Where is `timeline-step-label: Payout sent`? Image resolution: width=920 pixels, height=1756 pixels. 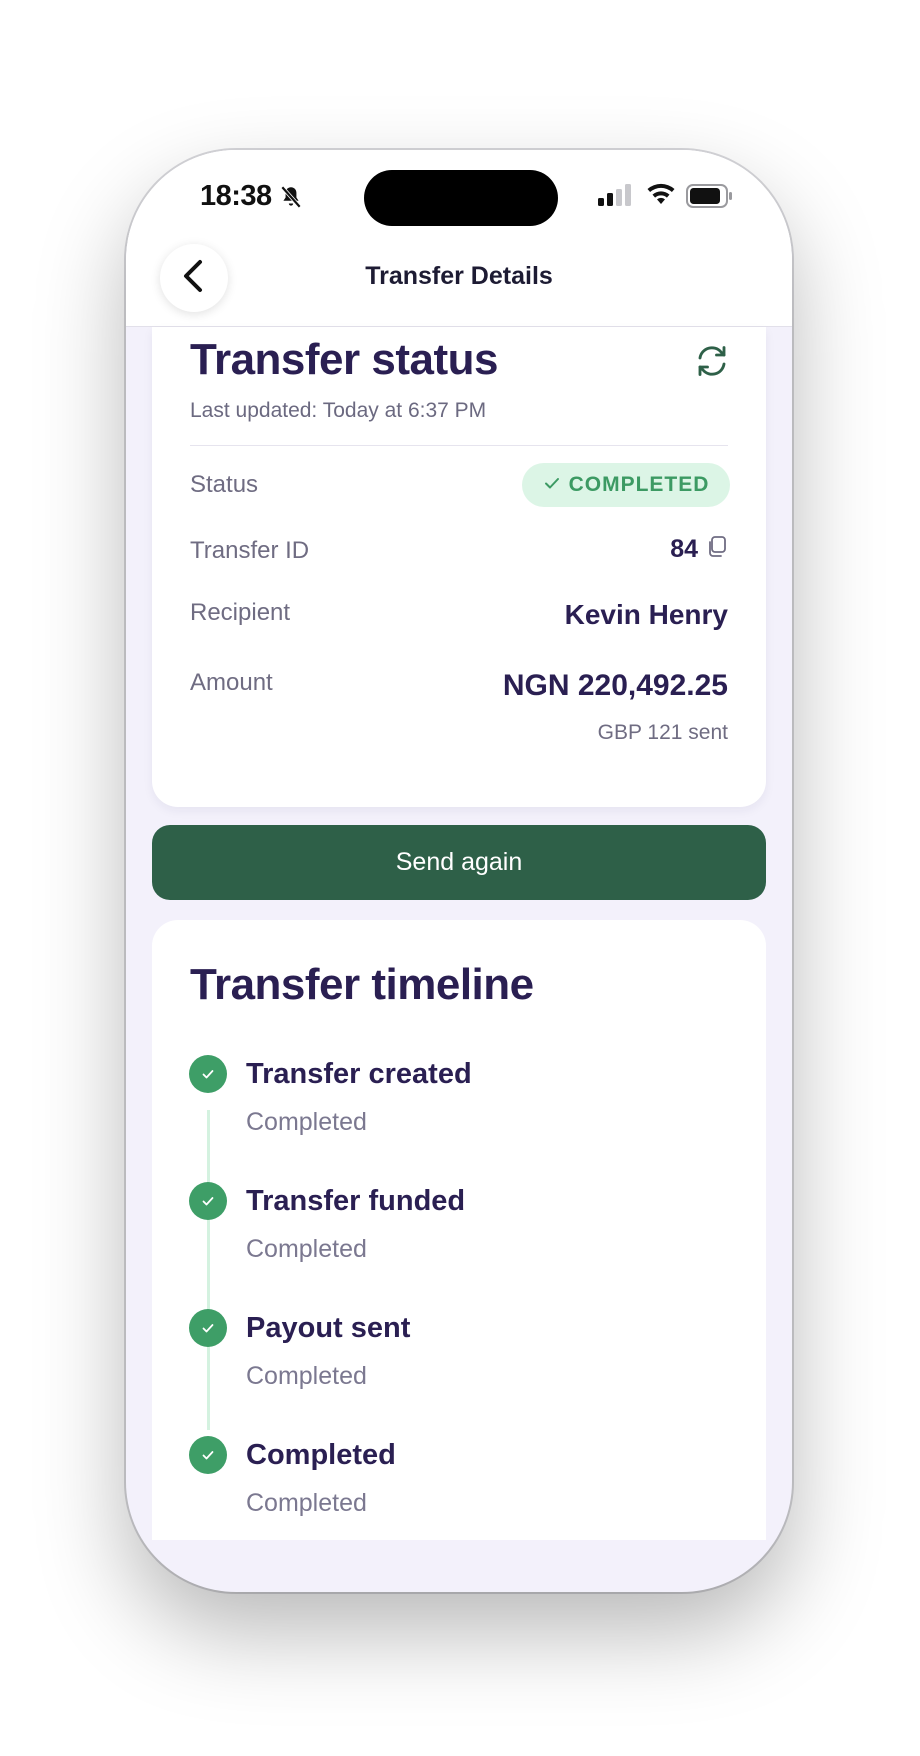 timeline-step-label: Payout sent is located at coordinates (328, 1328).